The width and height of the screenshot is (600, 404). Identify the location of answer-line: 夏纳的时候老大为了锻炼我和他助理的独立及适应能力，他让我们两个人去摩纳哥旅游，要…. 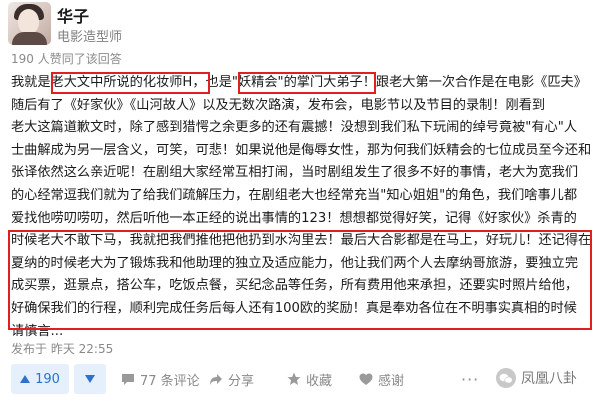
(295, 263).